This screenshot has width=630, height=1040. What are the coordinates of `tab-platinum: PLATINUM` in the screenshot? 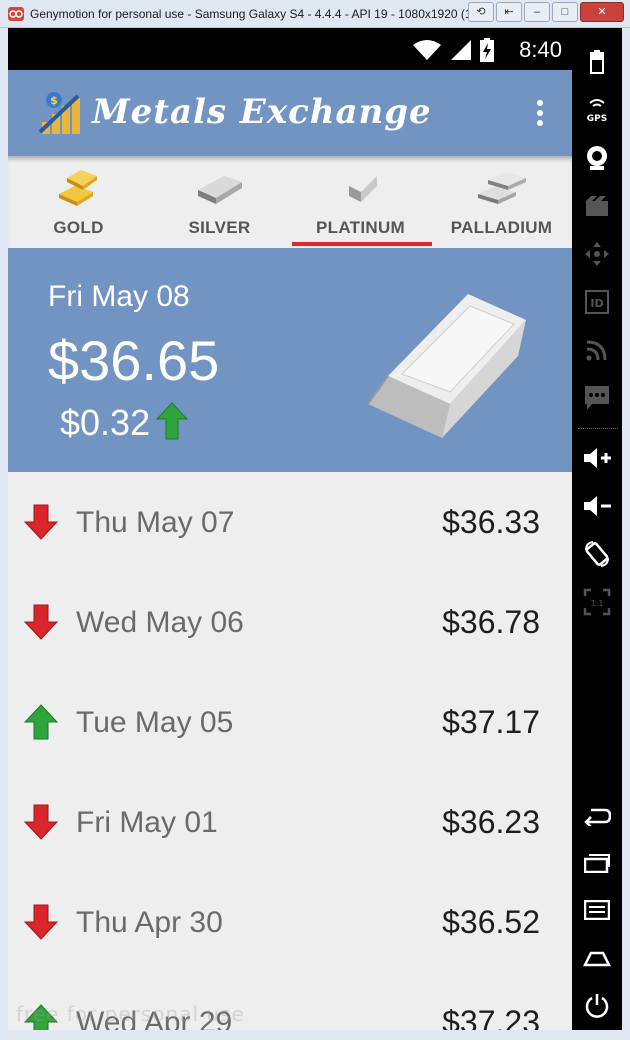 It's located at (361, 202).